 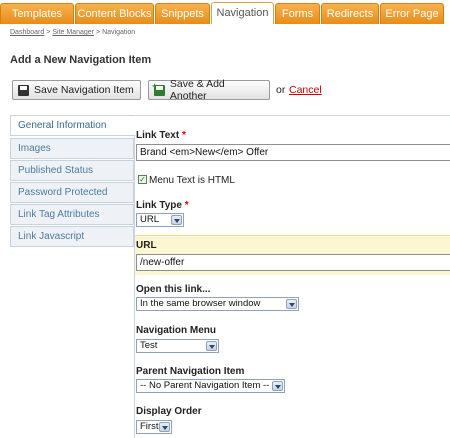 I want to click on menu-text-html-label: Menu Text is HTML, so click(x=192, y=180).